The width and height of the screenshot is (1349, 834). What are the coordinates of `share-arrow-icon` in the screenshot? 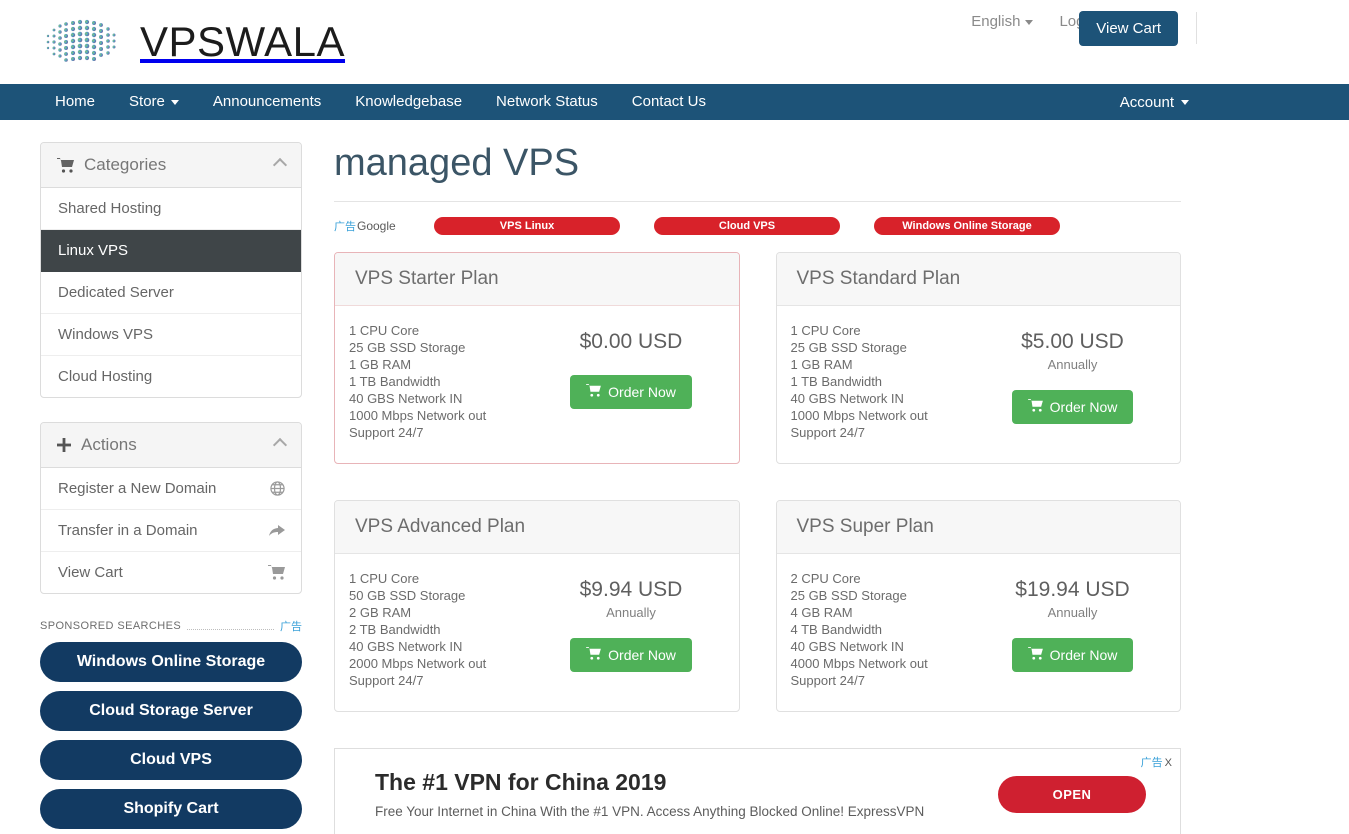 It's located at (277, 531).